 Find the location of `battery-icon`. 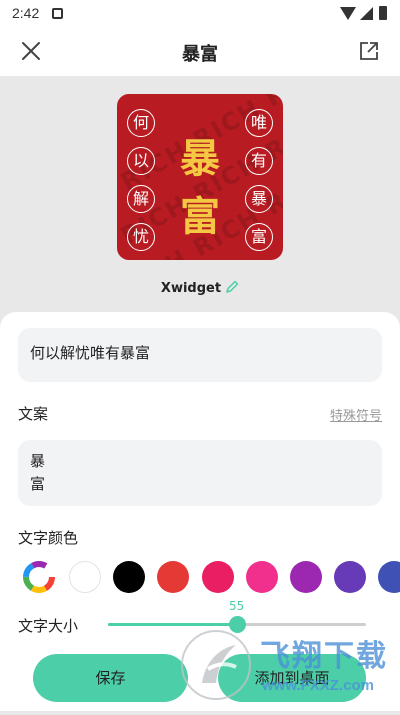

battery-icon is located at coordinates (383, 13).